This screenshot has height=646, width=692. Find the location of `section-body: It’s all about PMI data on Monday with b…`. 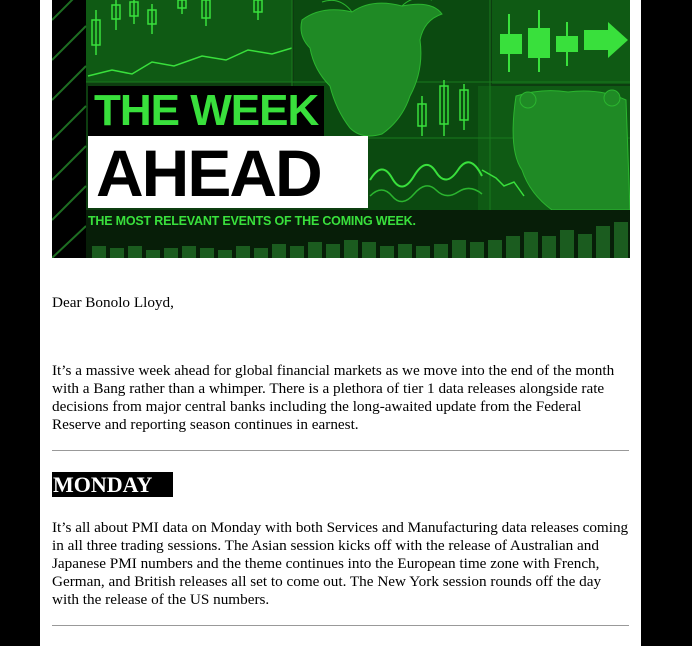

section-body: It’s all about PMI data on Monday with b… is located at coordinates (340, 563).